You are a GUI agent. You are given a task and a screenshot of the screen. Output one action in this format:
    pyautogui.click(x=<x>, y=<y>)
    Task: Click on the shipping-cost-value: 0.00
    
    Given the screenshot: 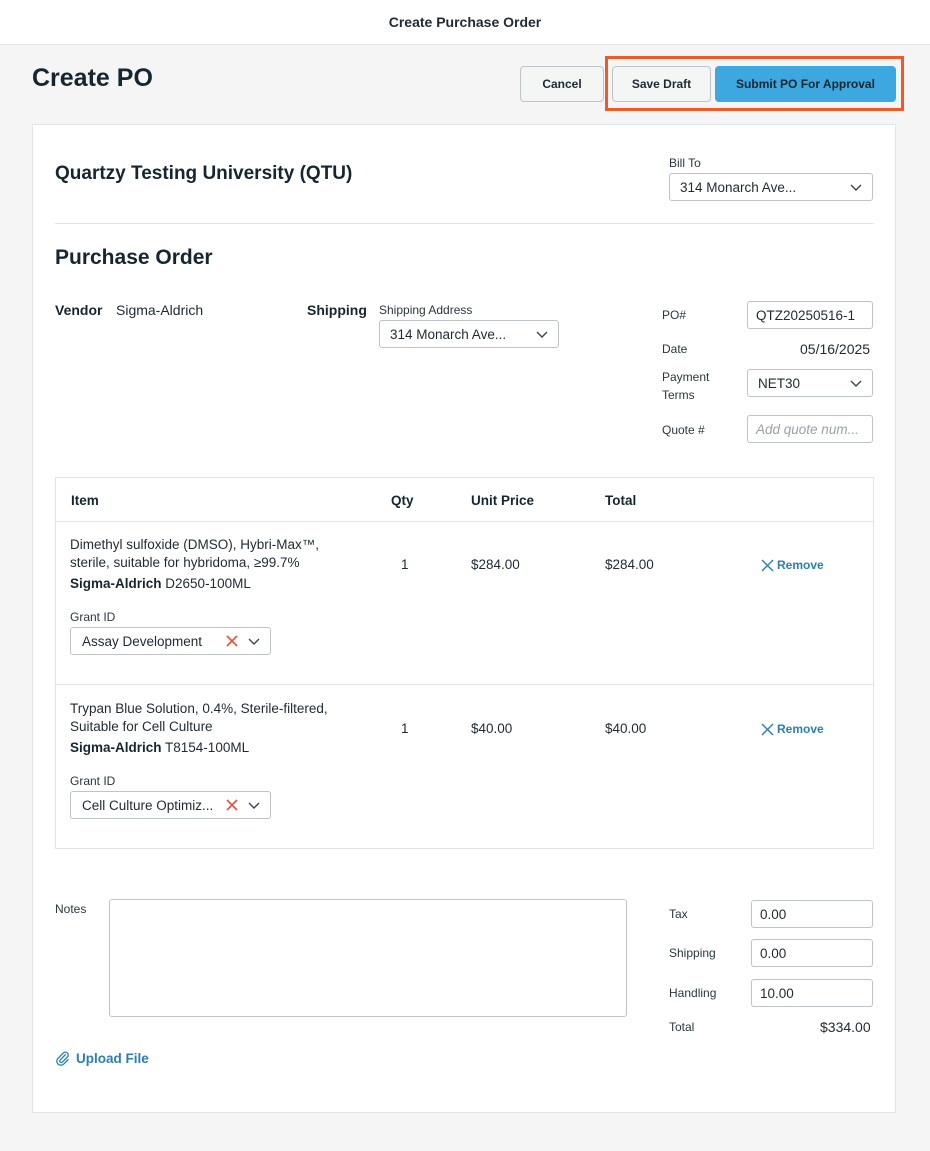 What is the action you would take?
    pyautogui.click(x=773, y=953)
    